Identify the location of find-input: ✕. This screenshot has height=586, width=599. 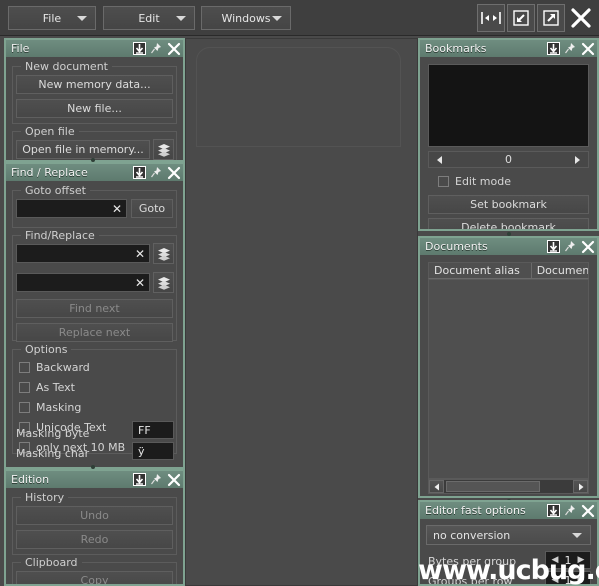
(83, 253).